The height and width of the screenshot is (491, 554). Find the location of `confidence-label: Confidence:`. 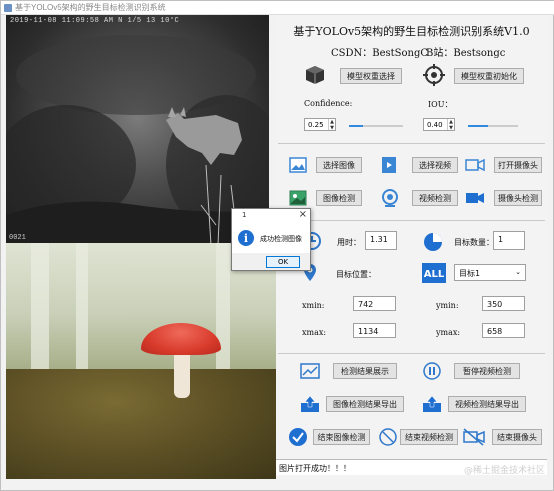

confidence-label: Confidence: is located at coordinates (328, 103).